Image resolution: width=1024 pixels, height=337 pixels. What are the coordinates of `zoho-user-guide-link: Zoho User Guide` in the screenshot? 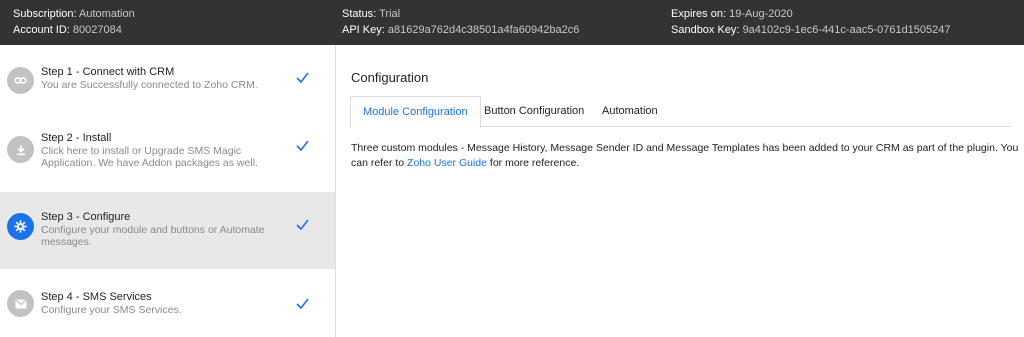 It's located at (447, 163).